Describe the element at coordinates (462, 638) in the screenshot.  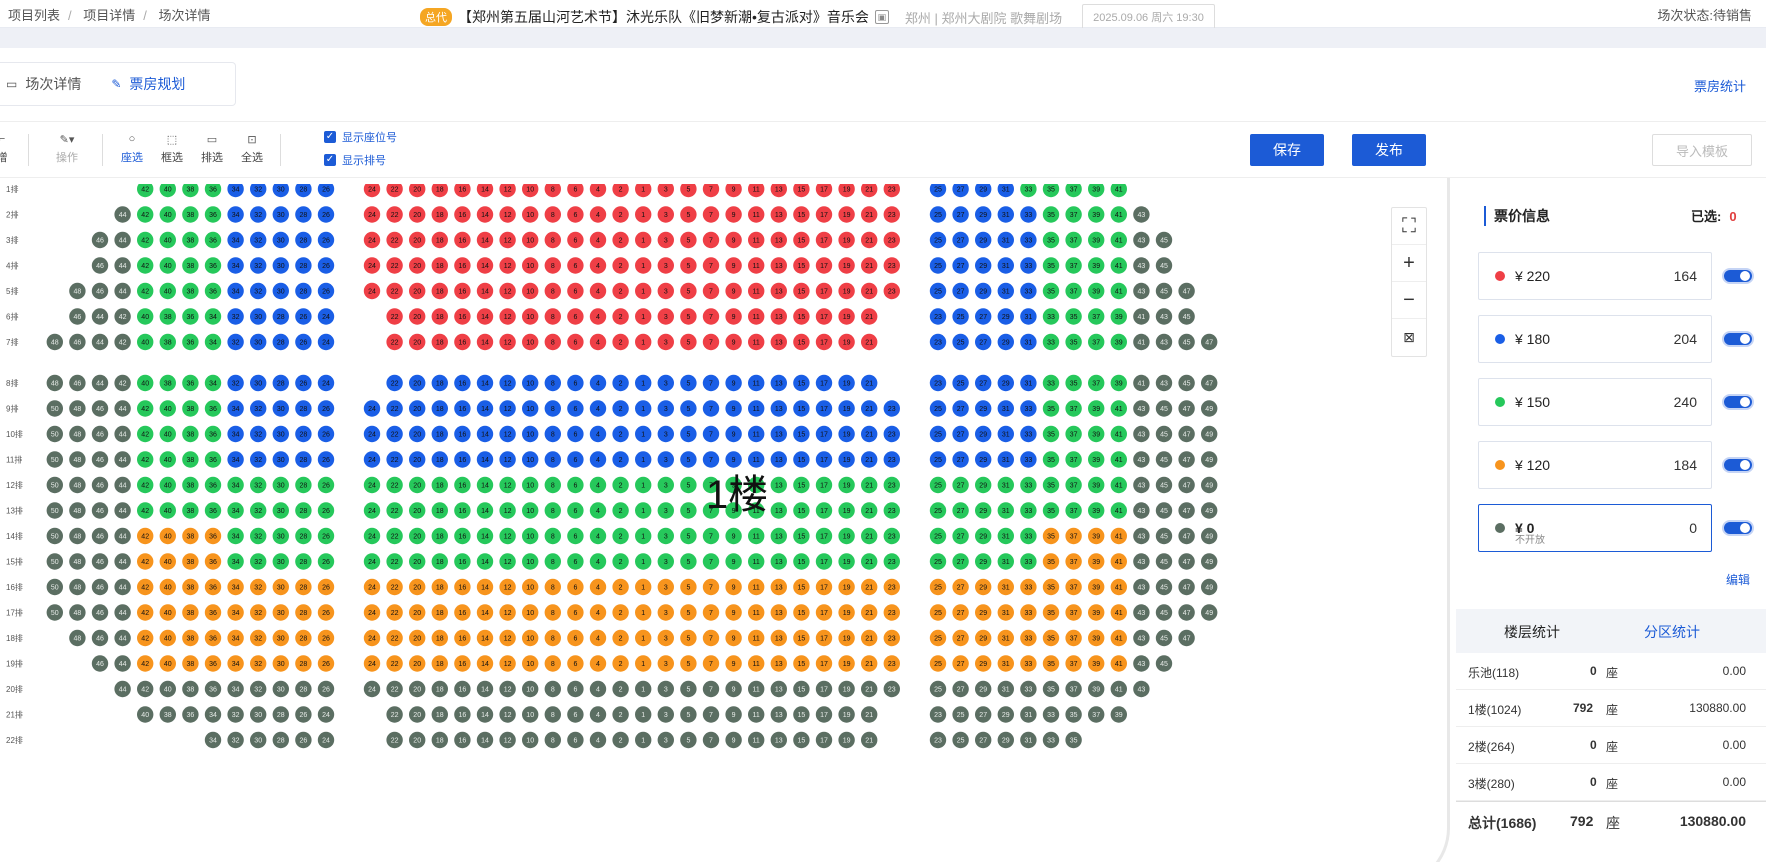
I see `seat: 16` at that location.